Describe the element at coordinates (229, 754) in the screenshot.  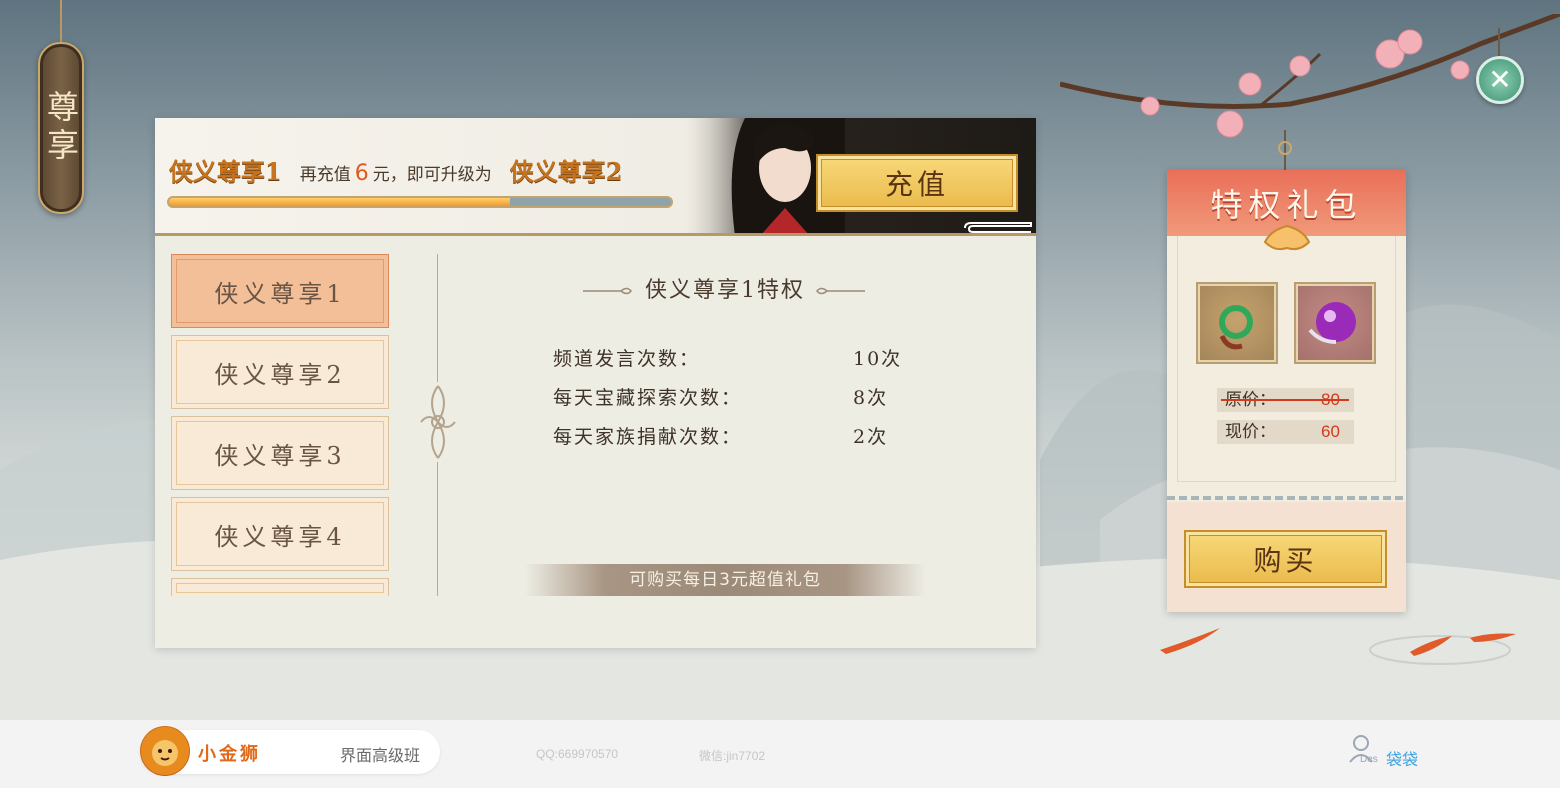
I see `brand-name: 小金狮` at that location.